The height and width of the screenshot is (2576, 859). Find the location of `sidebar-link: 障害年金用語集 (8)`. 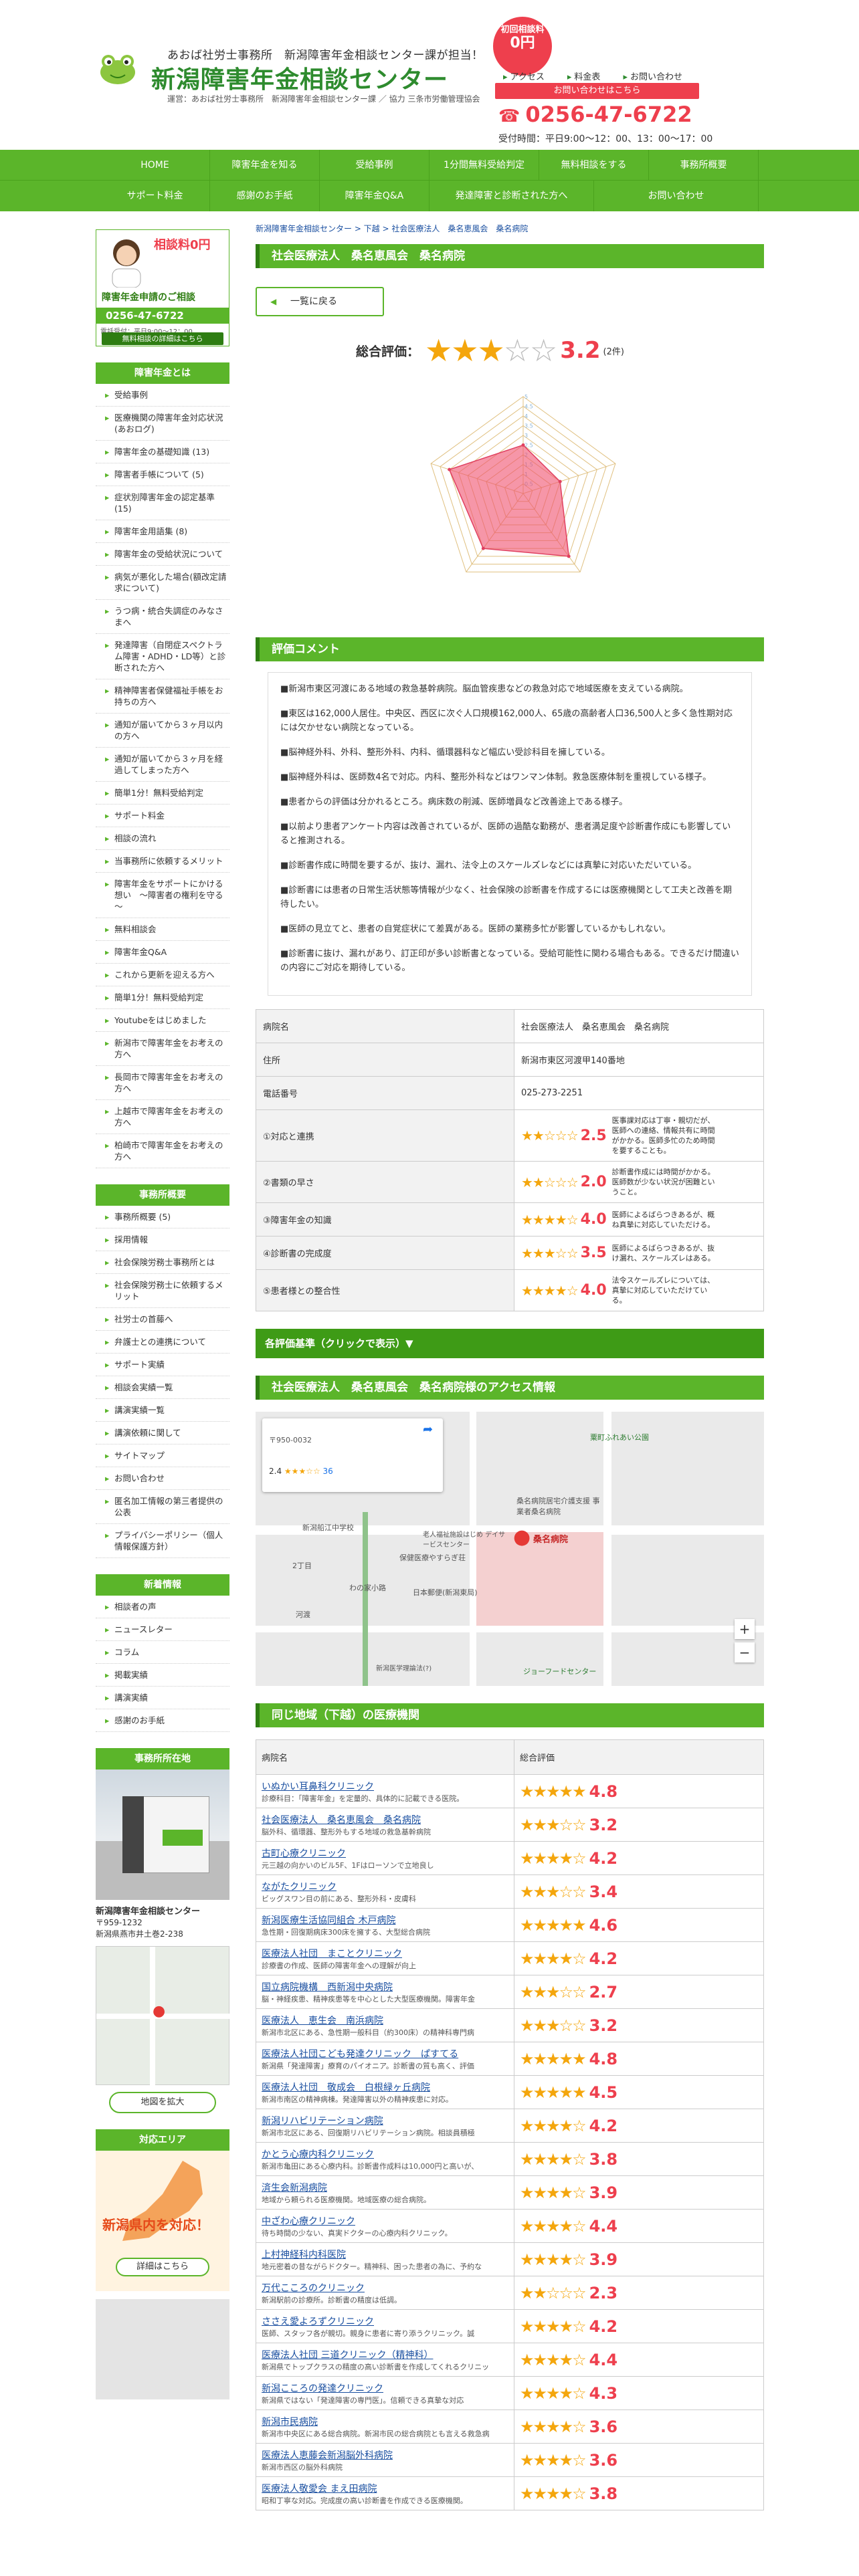

sidebar-link: 障害年金用語集 (8) is located at coordinates (162, 531).